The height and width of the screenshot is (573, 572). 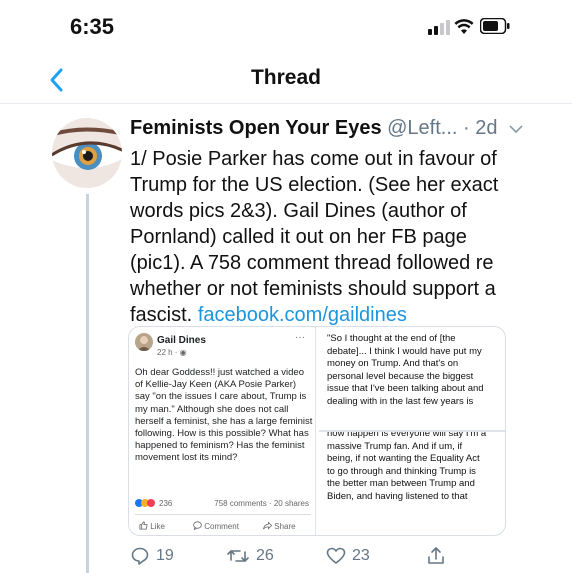 I want to click on fb-reactions: 236 758 comments · 20 shares, so click(x=223, y=505).